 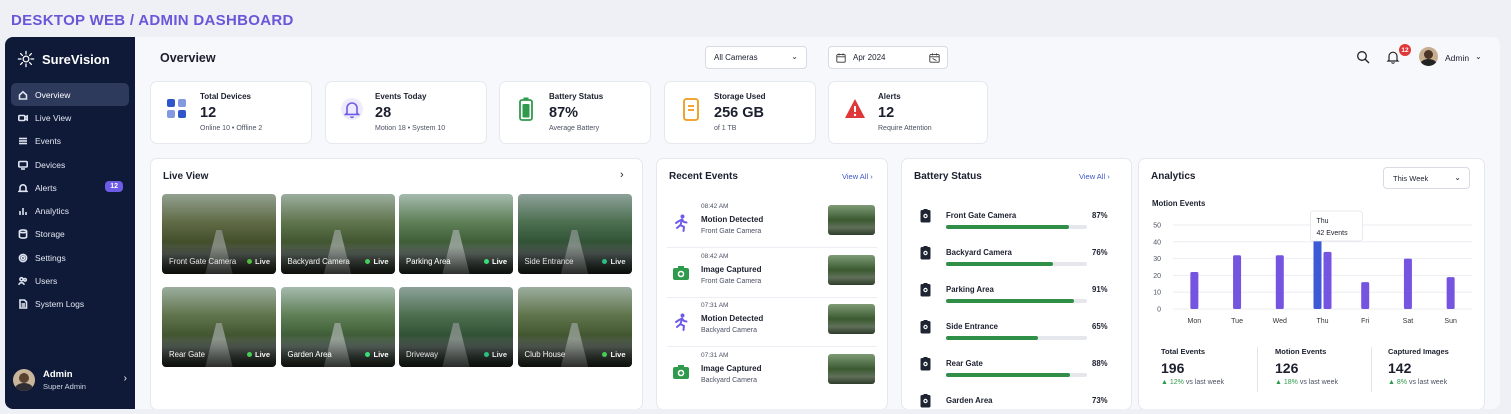 What do you see at coordinates (1157, 259) in the screenshot?
I see `y-tick-label: 30` at bounding box center [1157, 259].